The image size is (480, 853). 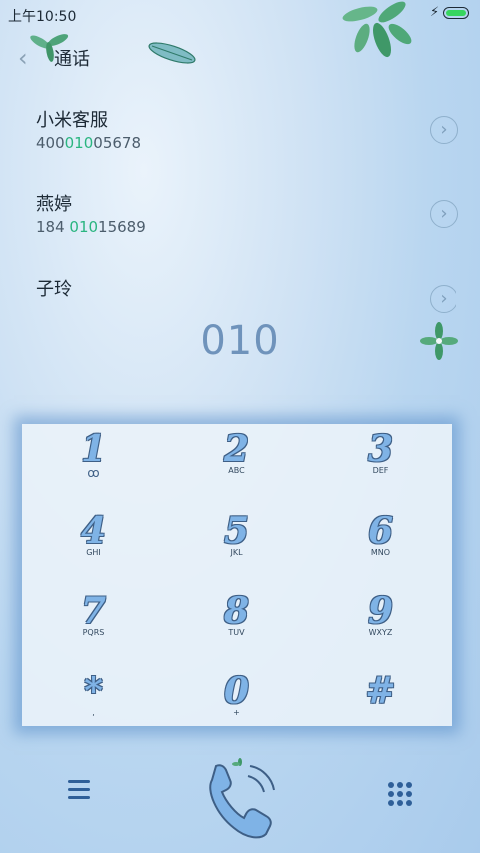 I want to click on key-star: *,, so click(x=93, y=707).